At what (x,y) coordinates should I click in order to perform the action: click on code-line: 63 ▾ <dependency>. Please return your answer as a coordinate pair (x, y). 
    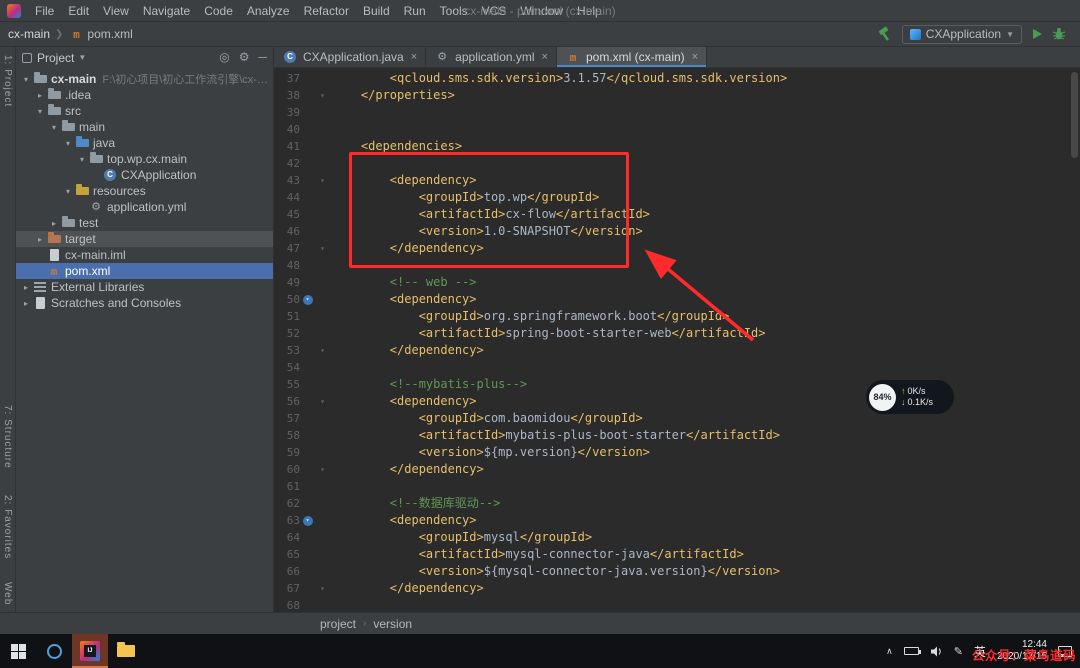
    Looking at the image, I should click on (677, 520).